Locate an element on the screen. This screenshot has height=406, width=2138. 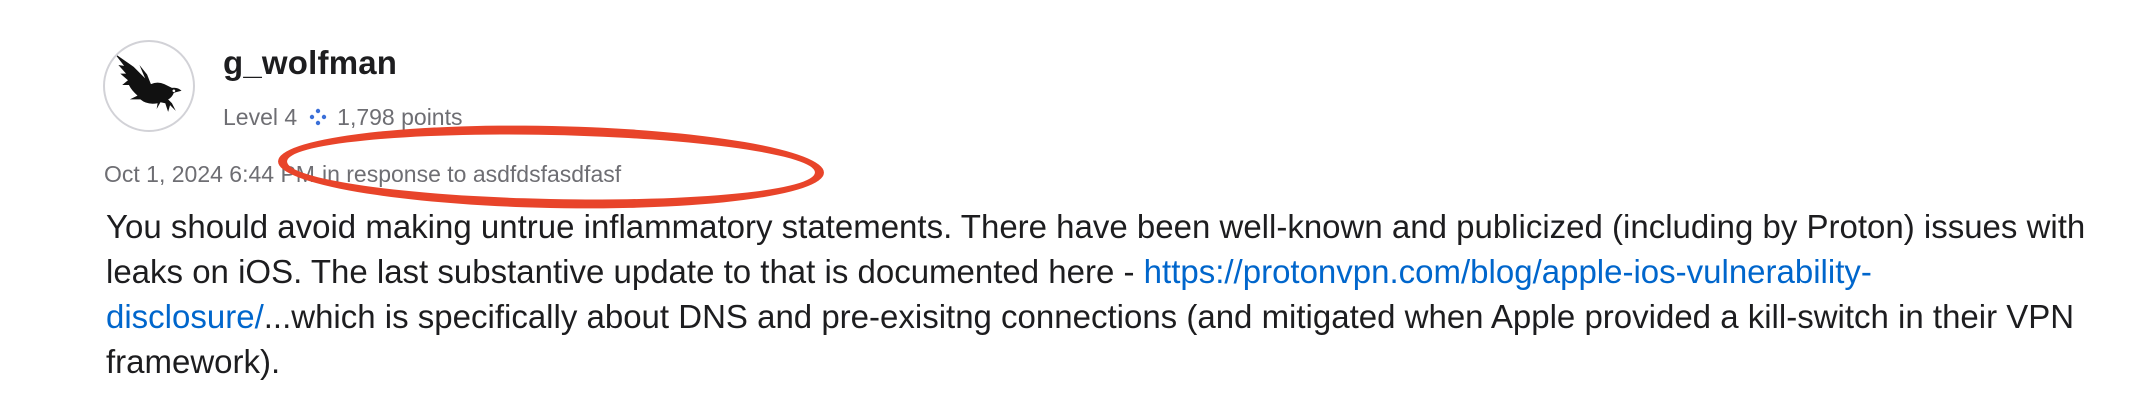
author-username: g_wolfman is located at coordinates (310, 63).